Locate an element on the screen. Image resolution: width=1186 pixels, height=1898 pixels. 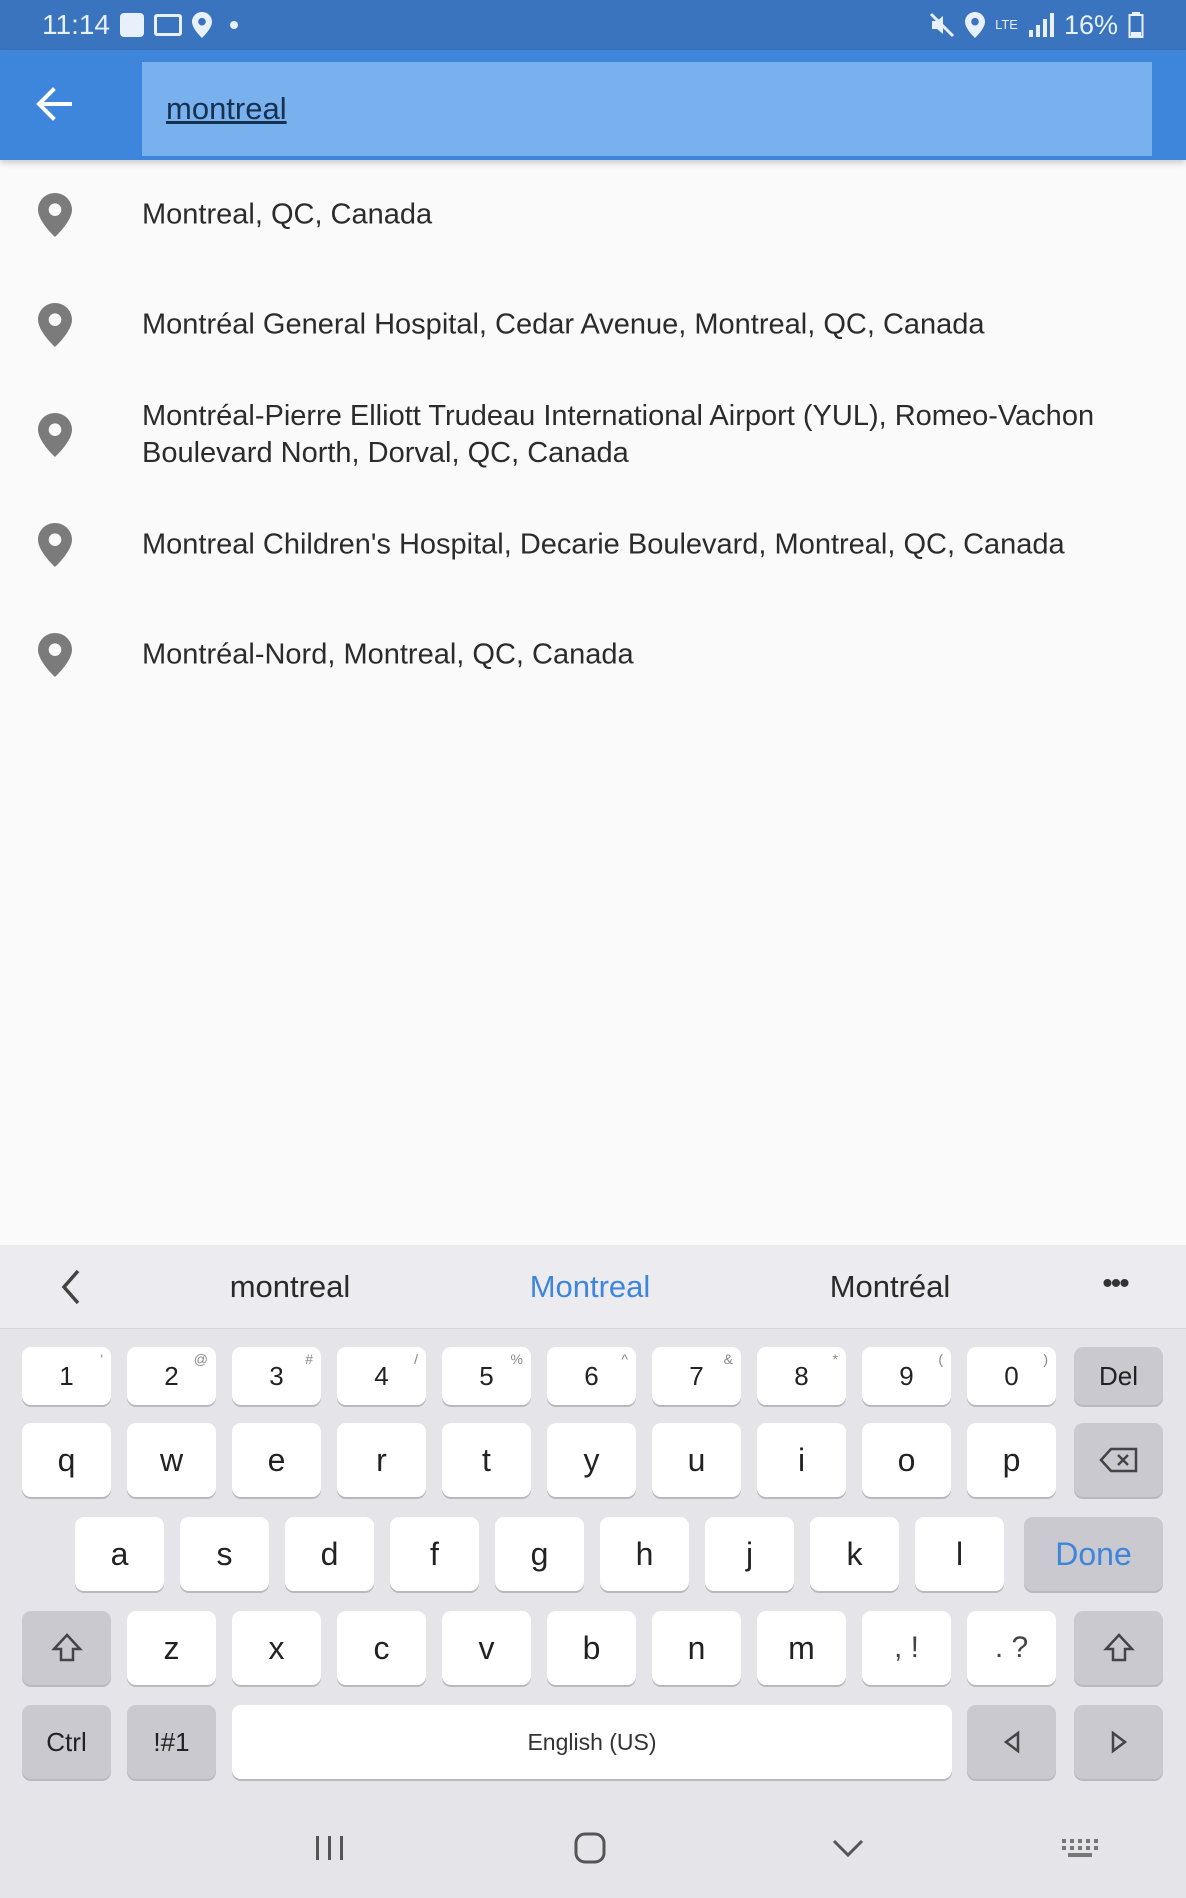
key-l-label: l is located at coordinates (959, 1553).